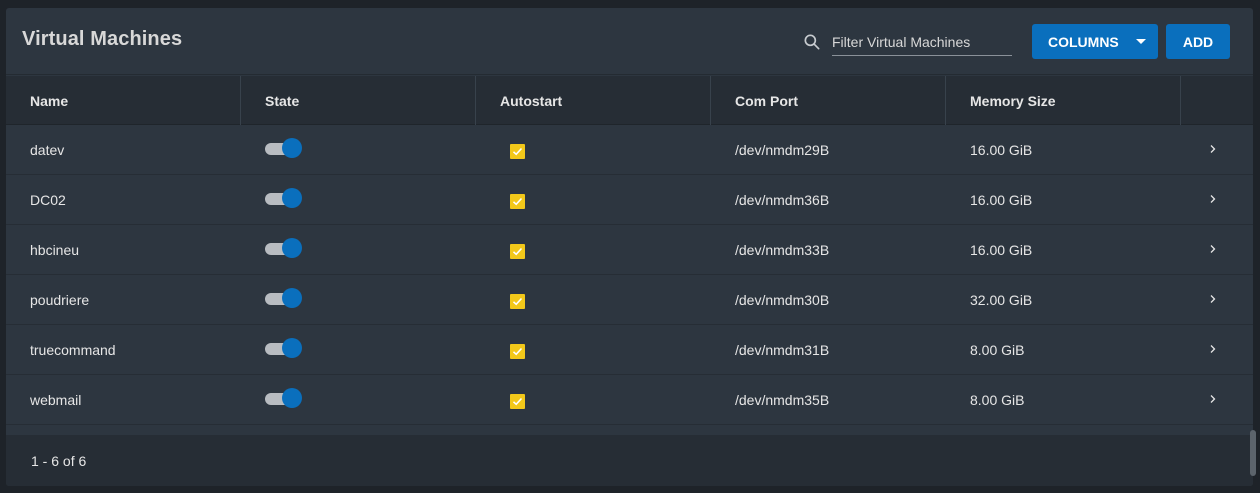 Image resolution: width=1260 pixels, height=493 pixels. What do you see at coordinates (1141, 41) in the screenshot?
I see `caret-down-icon` at bounding box center [1141, 41].